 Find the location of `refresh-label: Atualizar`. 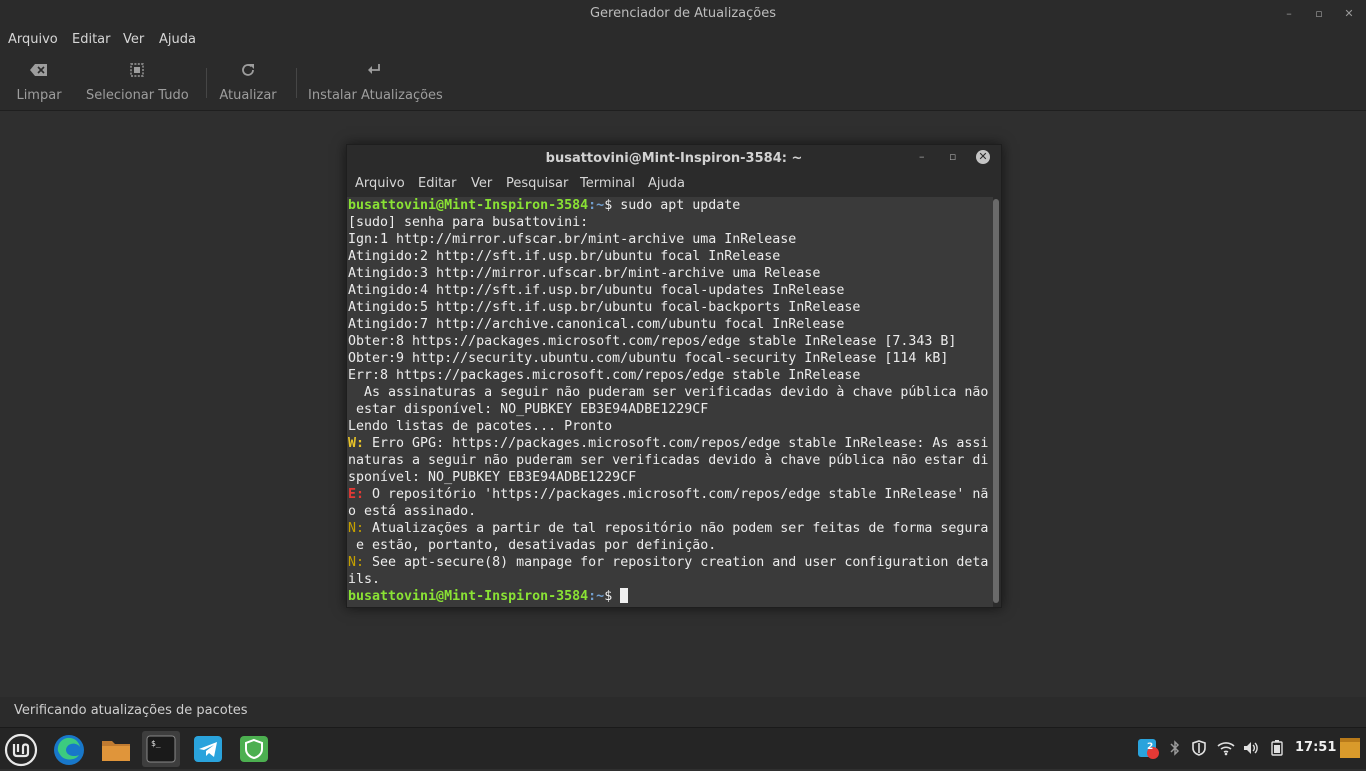

refresh-label: Atualizar is located at coordinates (248, 95).